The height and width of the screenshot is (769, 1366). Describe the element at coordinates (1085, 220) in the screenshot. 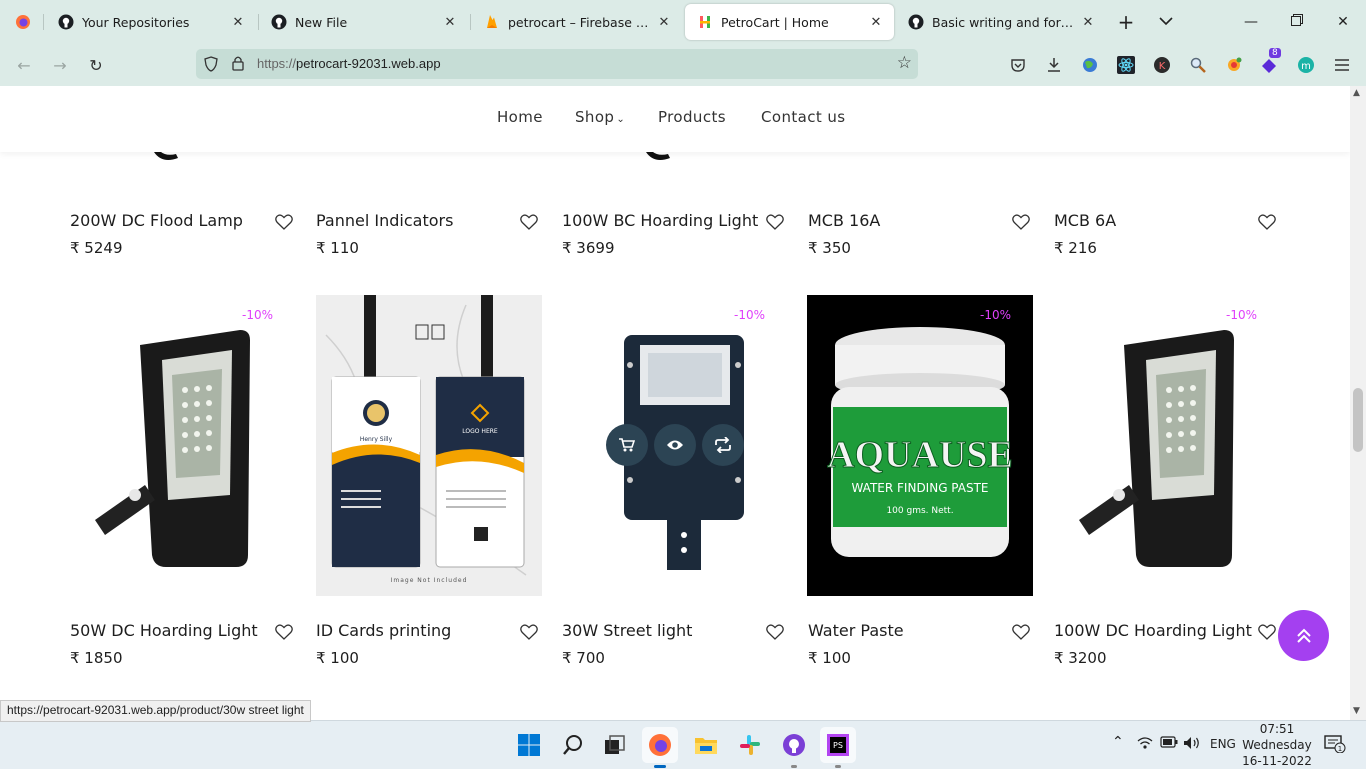

I see `product-title: MCB 6A` at that location.